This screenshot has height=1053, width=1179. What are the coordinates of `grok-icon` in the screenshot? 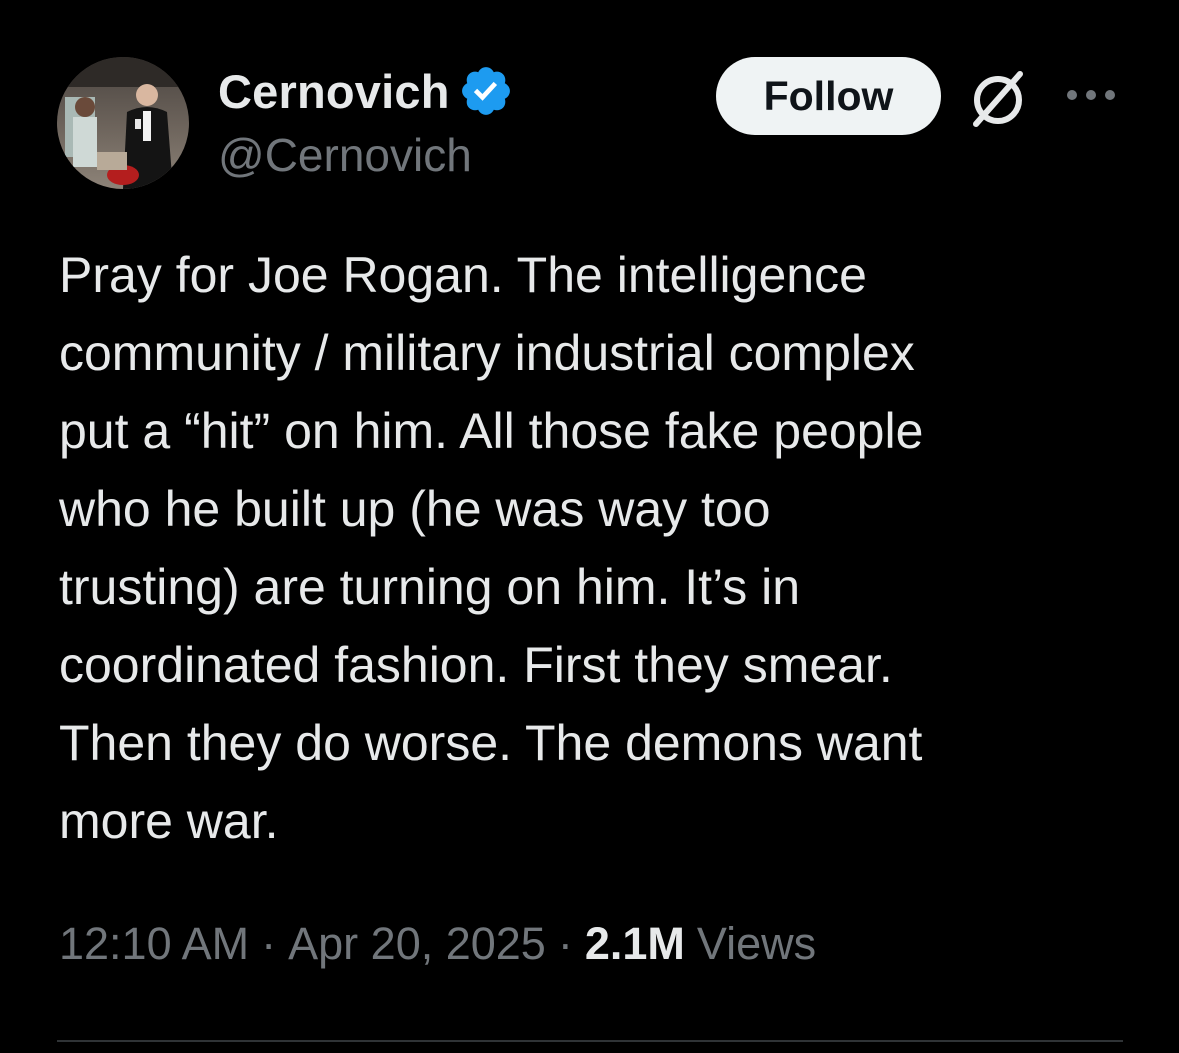 It's located at (998, 98).